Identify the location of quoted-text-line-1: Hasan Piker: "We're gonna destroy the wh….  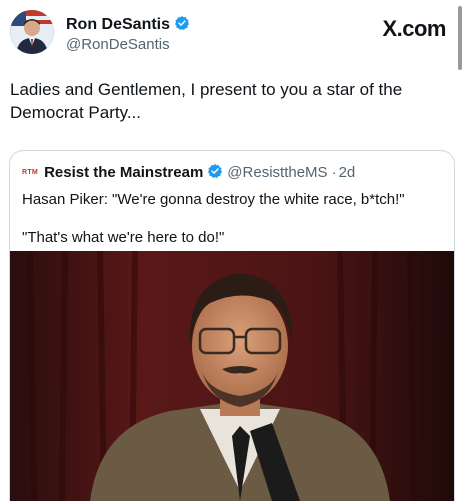
(213, 199).